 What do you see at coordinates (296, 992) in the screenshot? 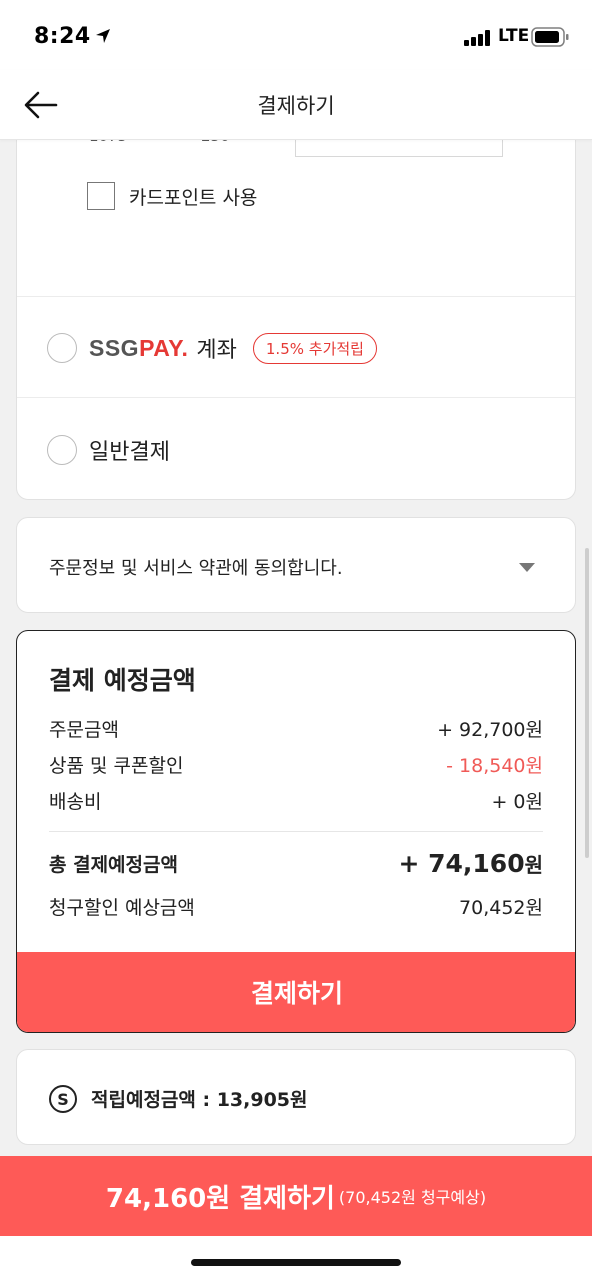
I see `pay-button: 결제하기` at bounding box center [296, 992].